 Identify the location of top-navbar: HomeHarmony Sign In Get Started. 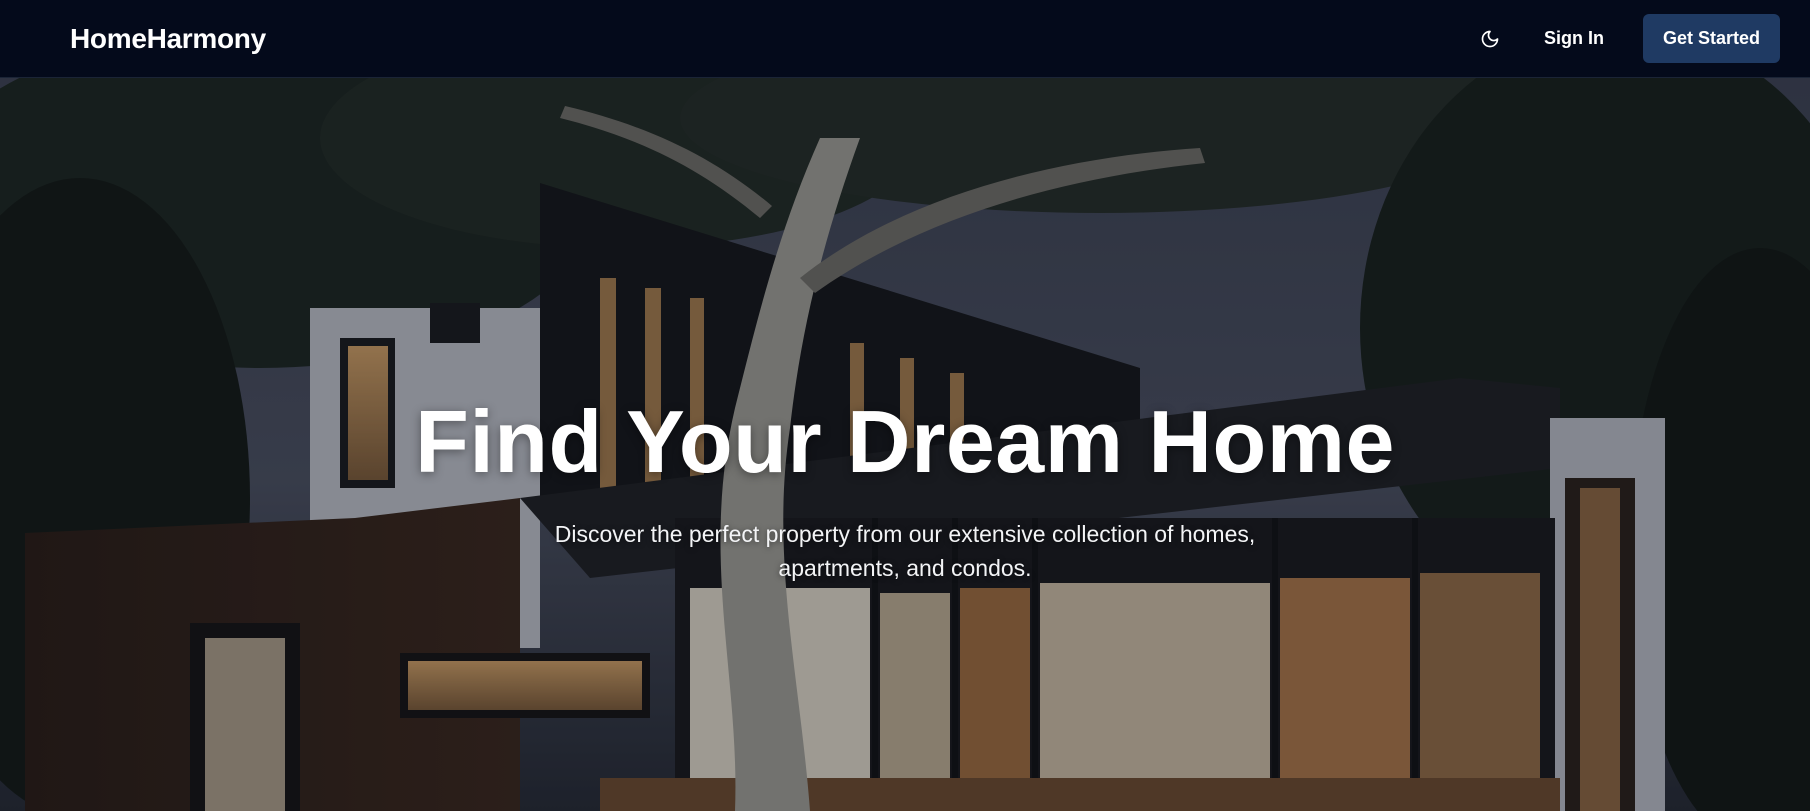
(905, 39).